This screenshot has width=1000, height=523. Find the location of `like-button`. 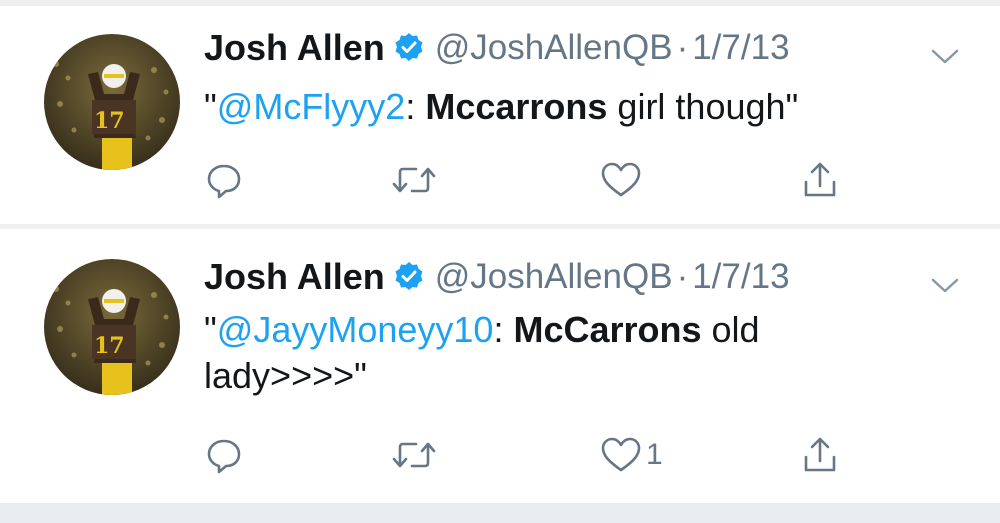

like-button is located at coordinates (623, 180).